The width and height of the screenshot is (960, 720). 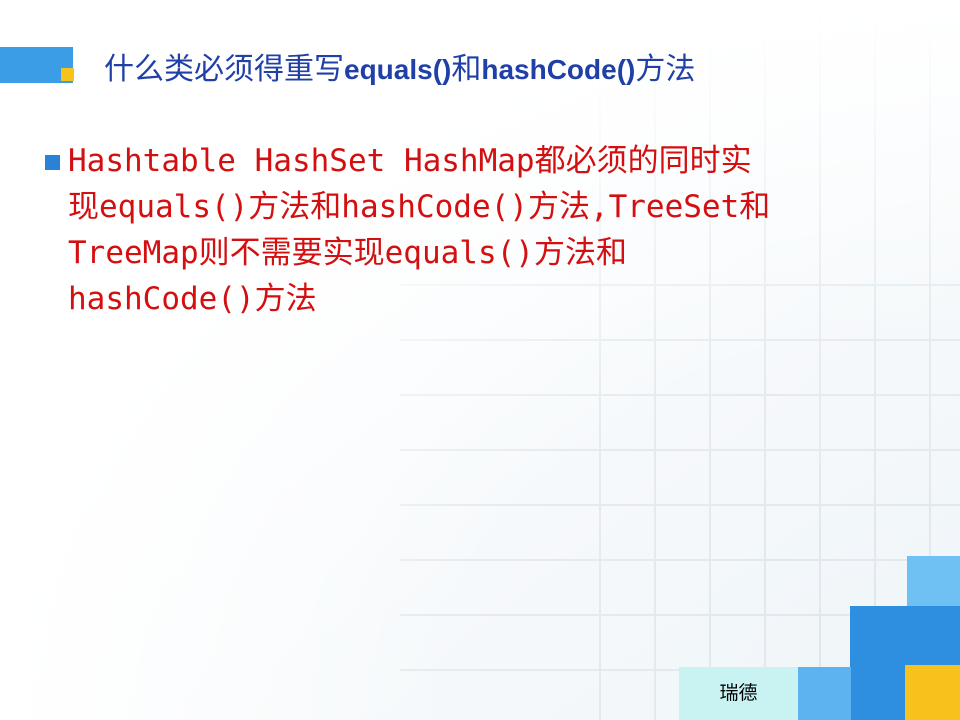 I want to click on bullet-line-1: Hashtable HashSet HashMap都必须的同时实, so click(x=410, y=161).